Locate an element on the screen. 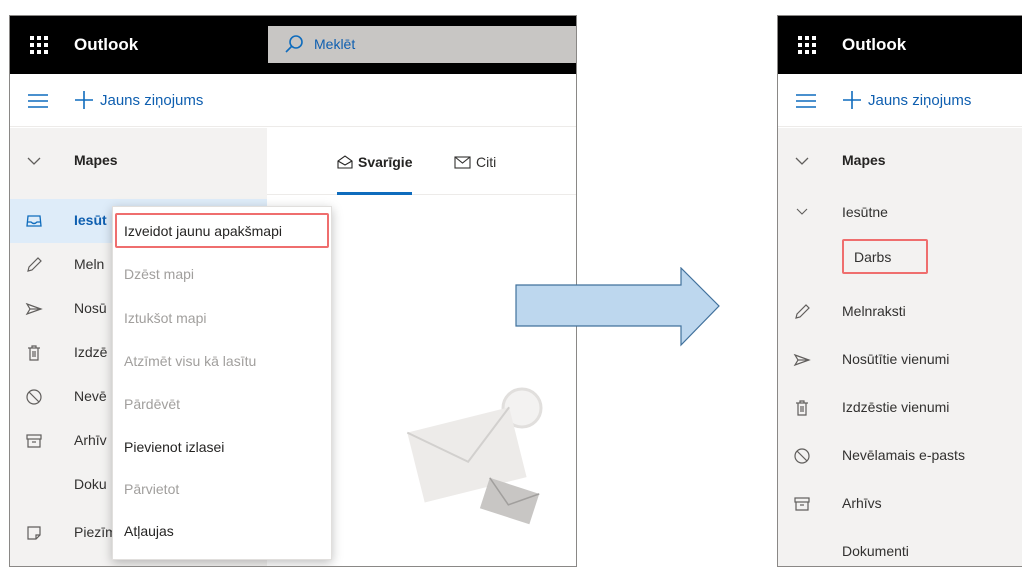 This screenshot has height=570, width=1022. menu-empty-folder: Iztukšot mapi is located at coordinates (165, 318).